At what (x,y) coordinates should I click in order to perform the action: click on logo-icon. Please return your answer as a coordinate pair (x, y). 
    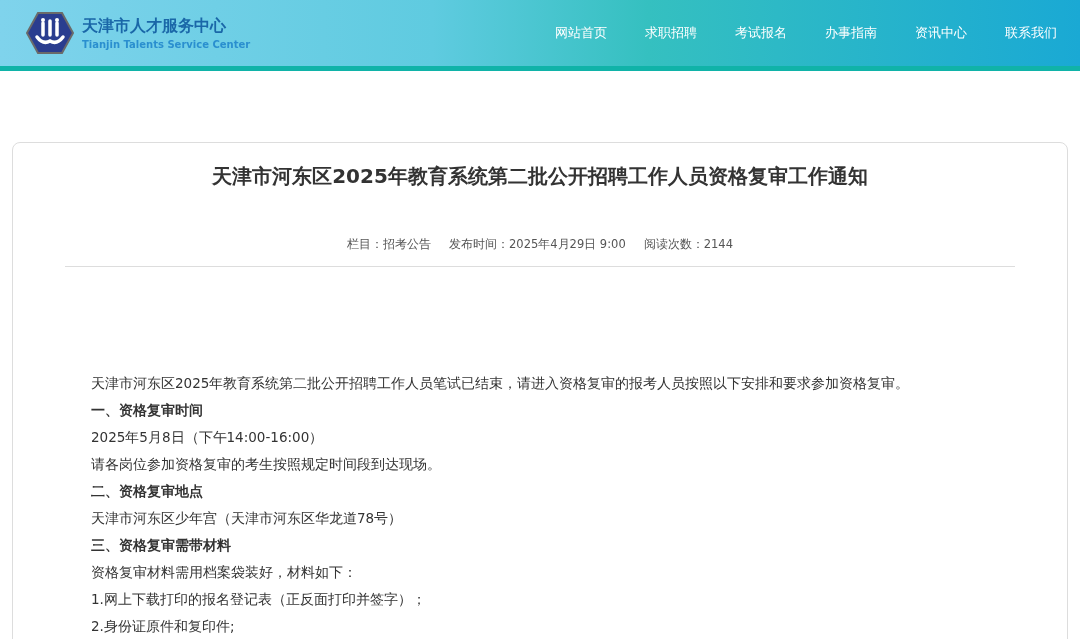
    Looking at the image, I should click on (50, 33).